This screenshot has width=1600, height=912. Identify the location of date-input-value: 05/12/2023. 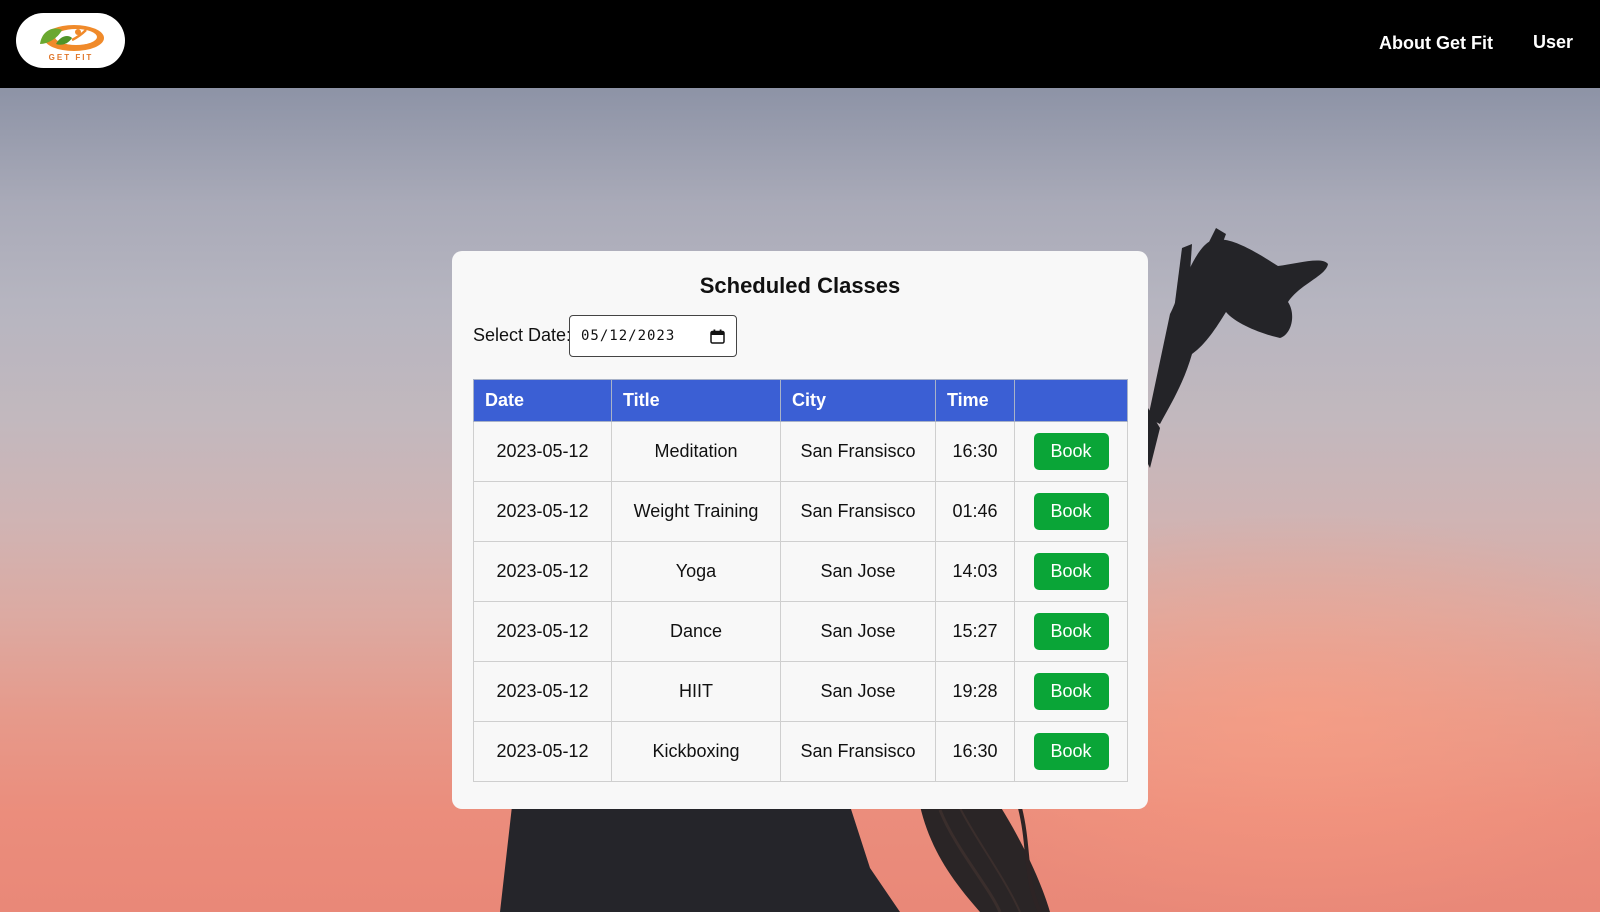
(628, 336).